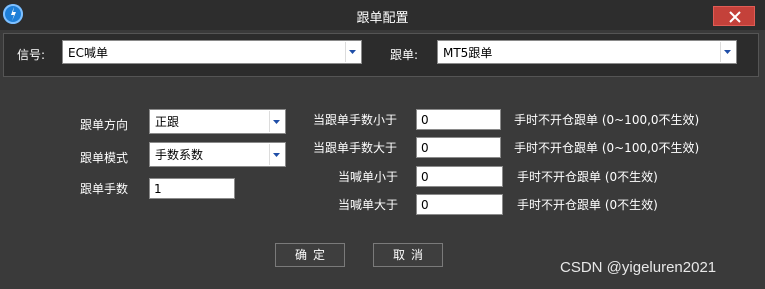 Image resolution: width=765 pixels, height=289 pixels. What do you see at coordinates (382, 18) in the screenshot?
I see `window-title: 跟单配置` at bounding box center [382, 18].